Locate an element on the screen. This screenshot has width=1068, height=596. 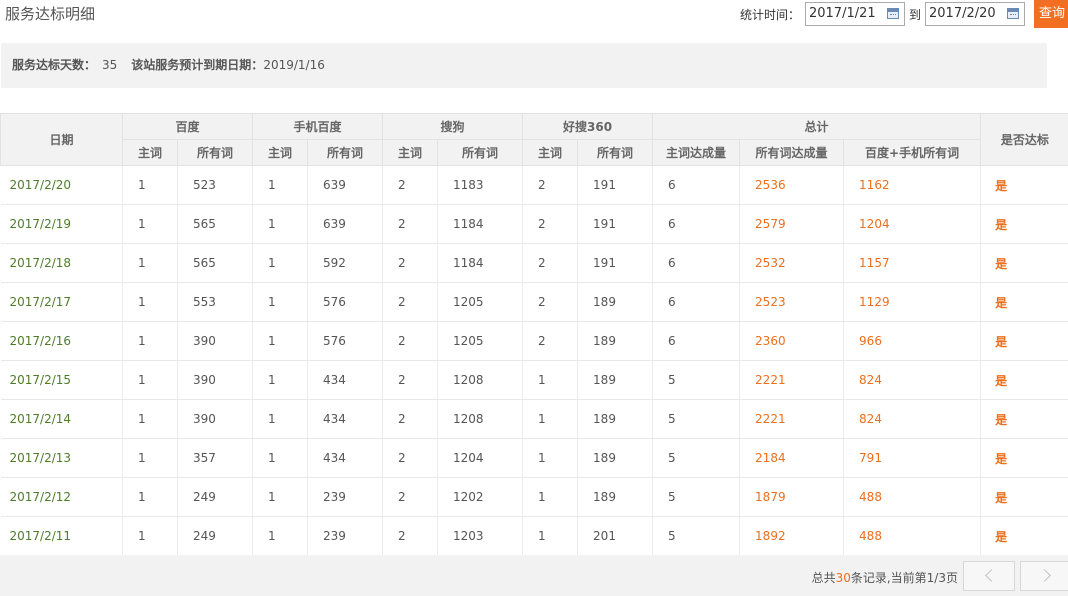
cell-baidu-mobile-all: 966 is located at coordinates (912, 341).